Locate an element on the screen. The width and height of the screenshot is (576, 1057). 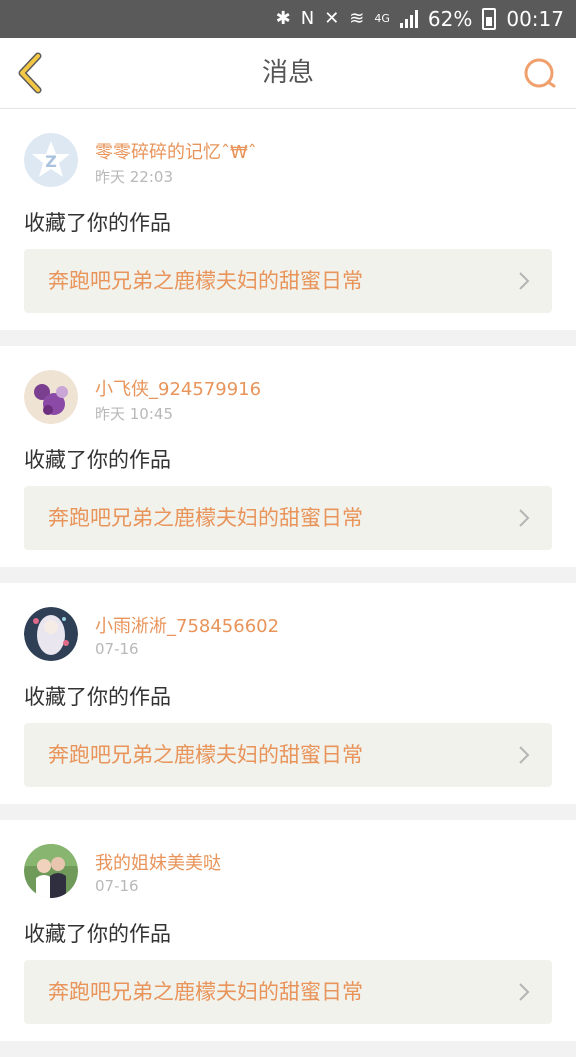
battery-percent: 62% is located at coordinates (450, 19).